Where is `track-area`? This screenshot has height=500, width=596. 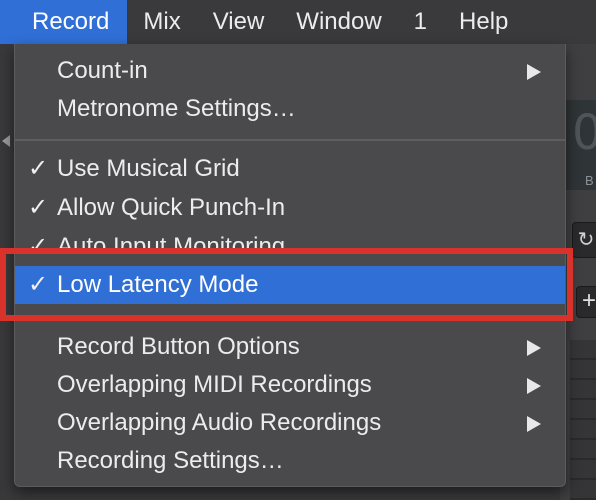
track-area is located at coordinates (583, 420).